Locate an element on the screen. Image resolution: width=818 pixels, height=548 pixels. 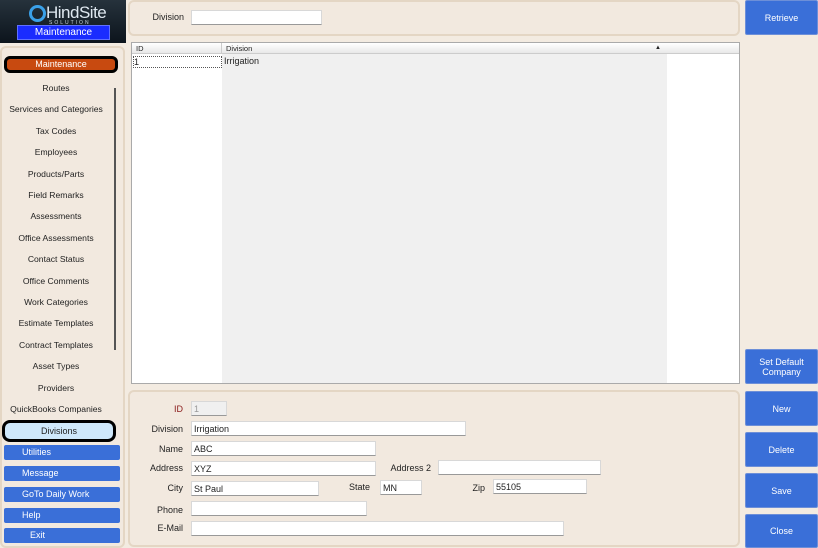
zip-label: Zip is located at coordinates (478, 488).